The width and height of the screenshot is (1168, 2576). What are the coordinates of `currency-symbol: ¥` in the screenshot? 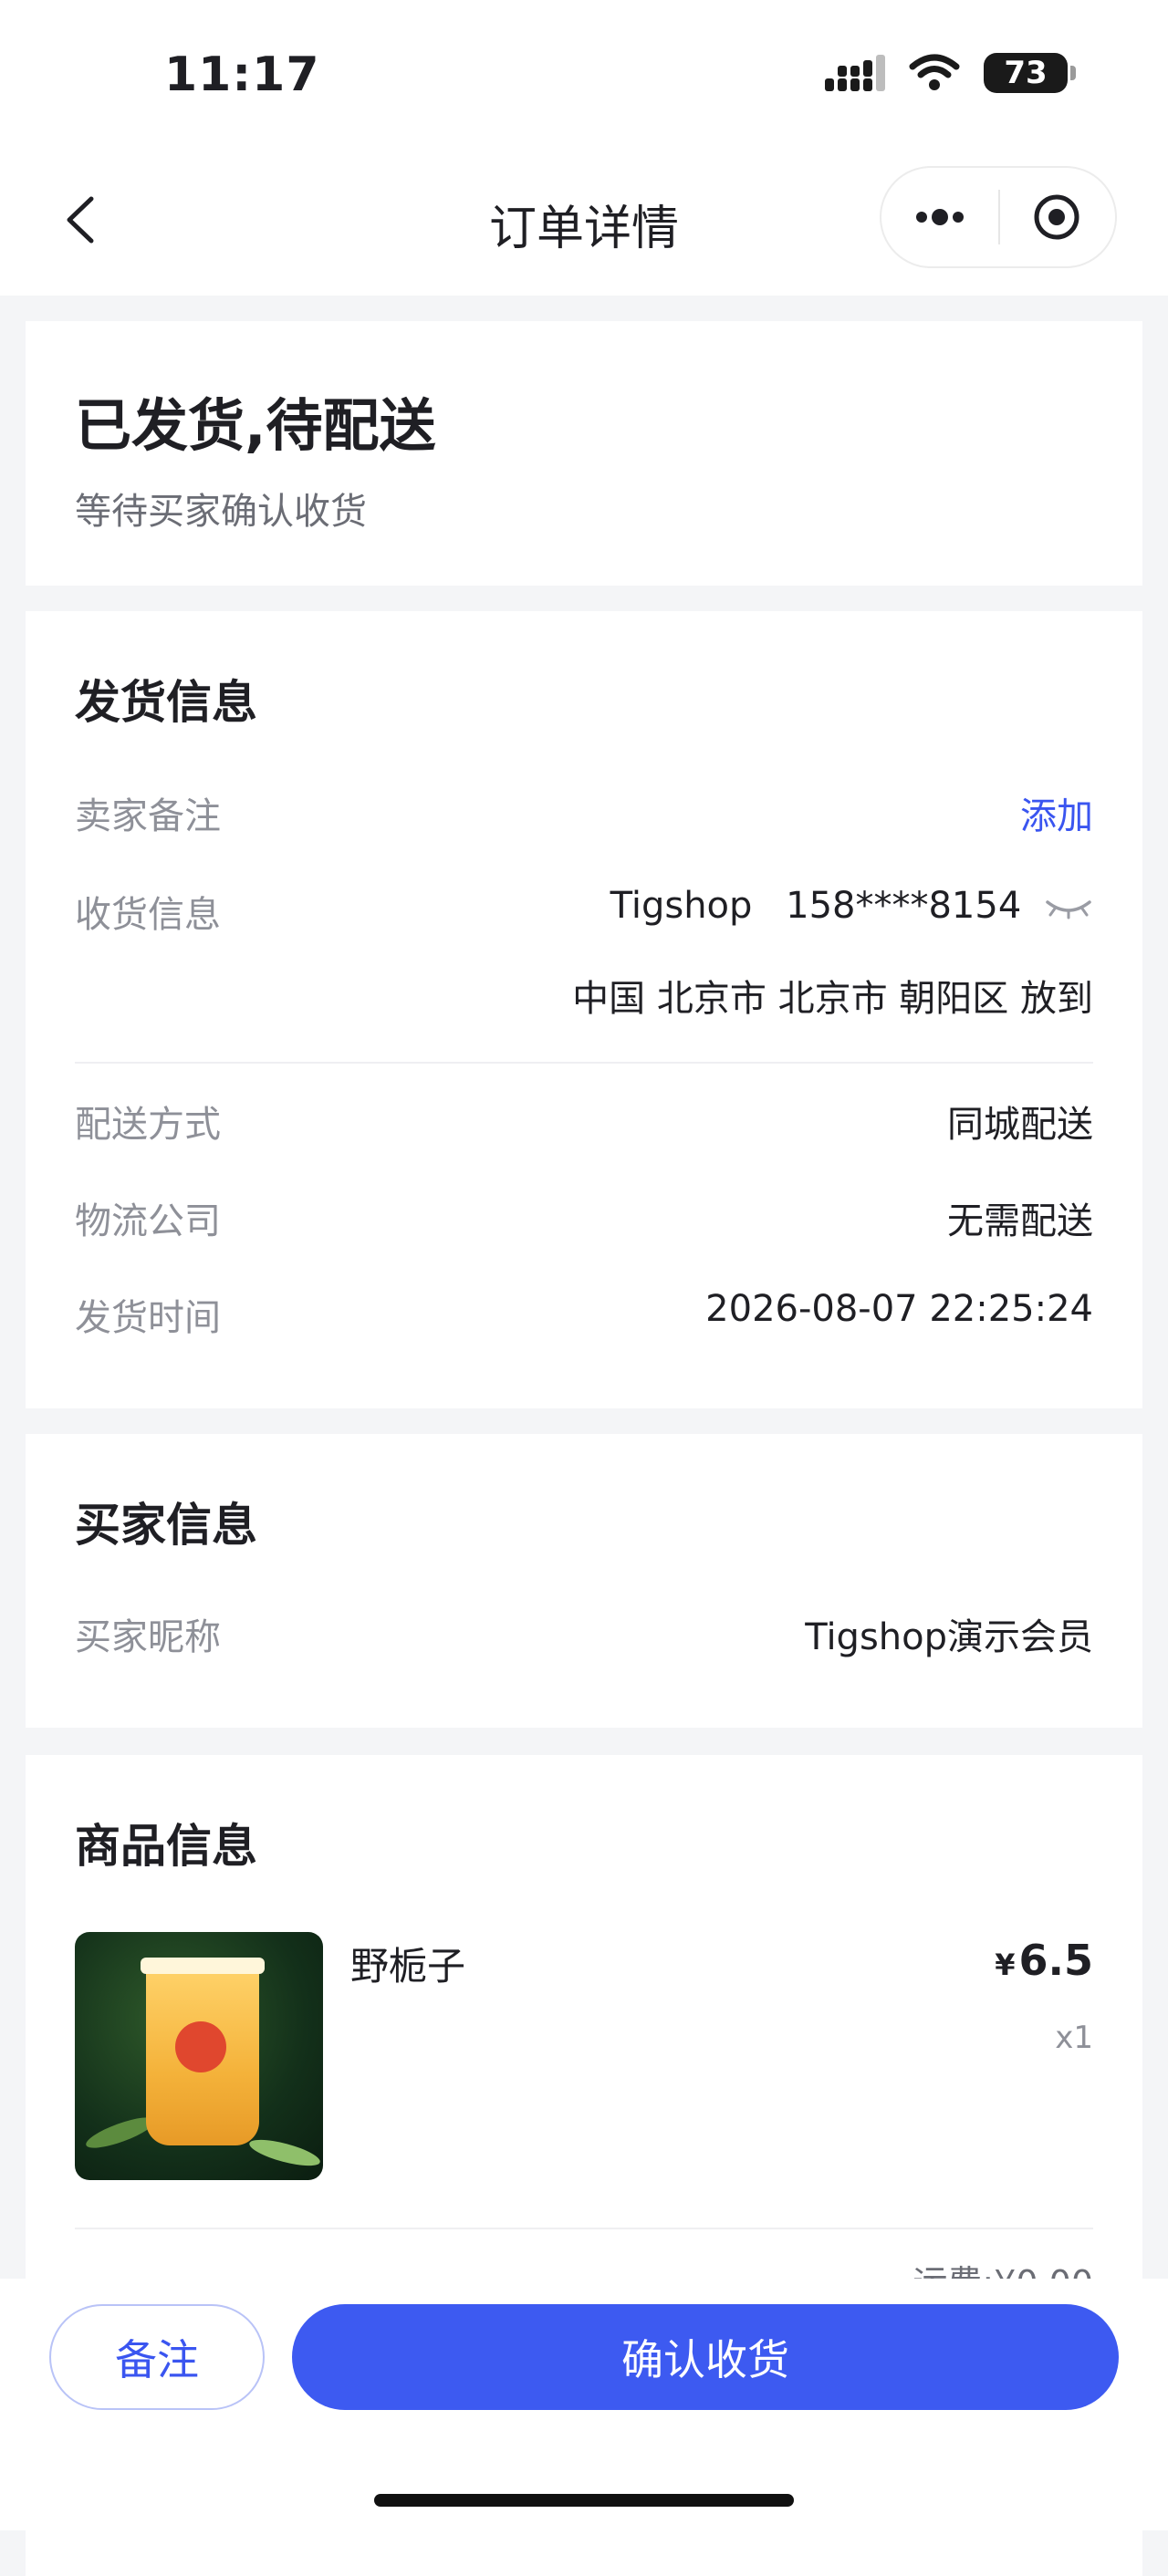 It's located at (1005, 1965).